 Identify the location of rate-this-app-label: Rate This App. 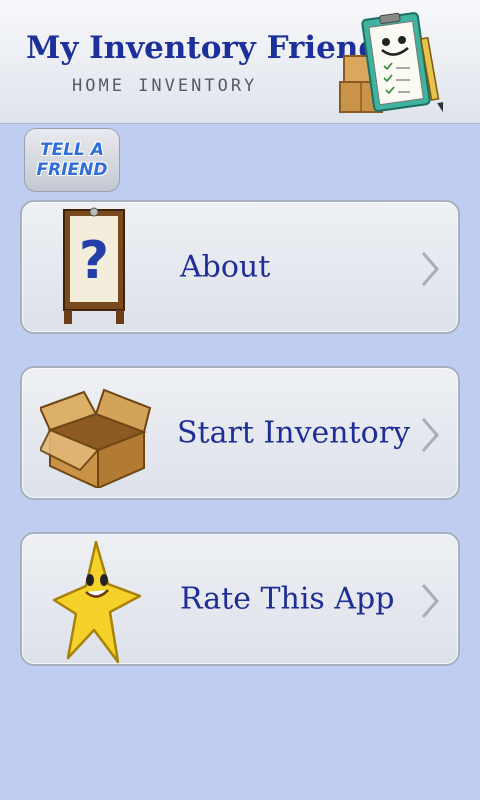
(287, 599).